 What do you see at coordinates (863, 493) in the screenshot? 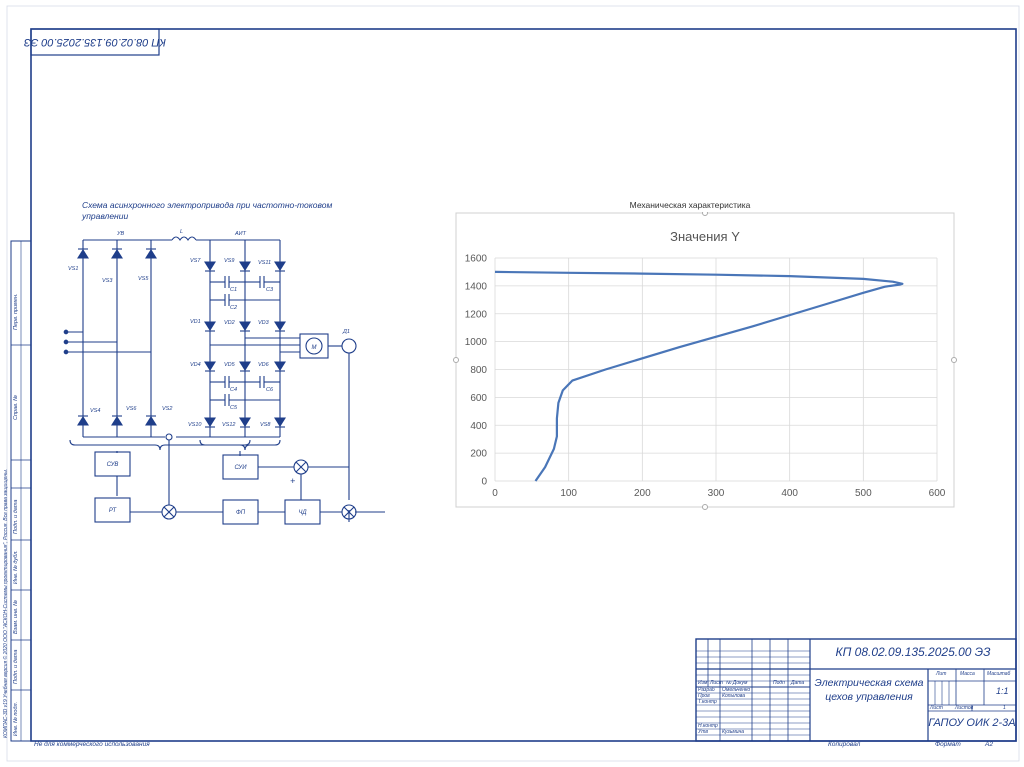
I see `x-tick-label: 500` at bounding box center [863, 493].